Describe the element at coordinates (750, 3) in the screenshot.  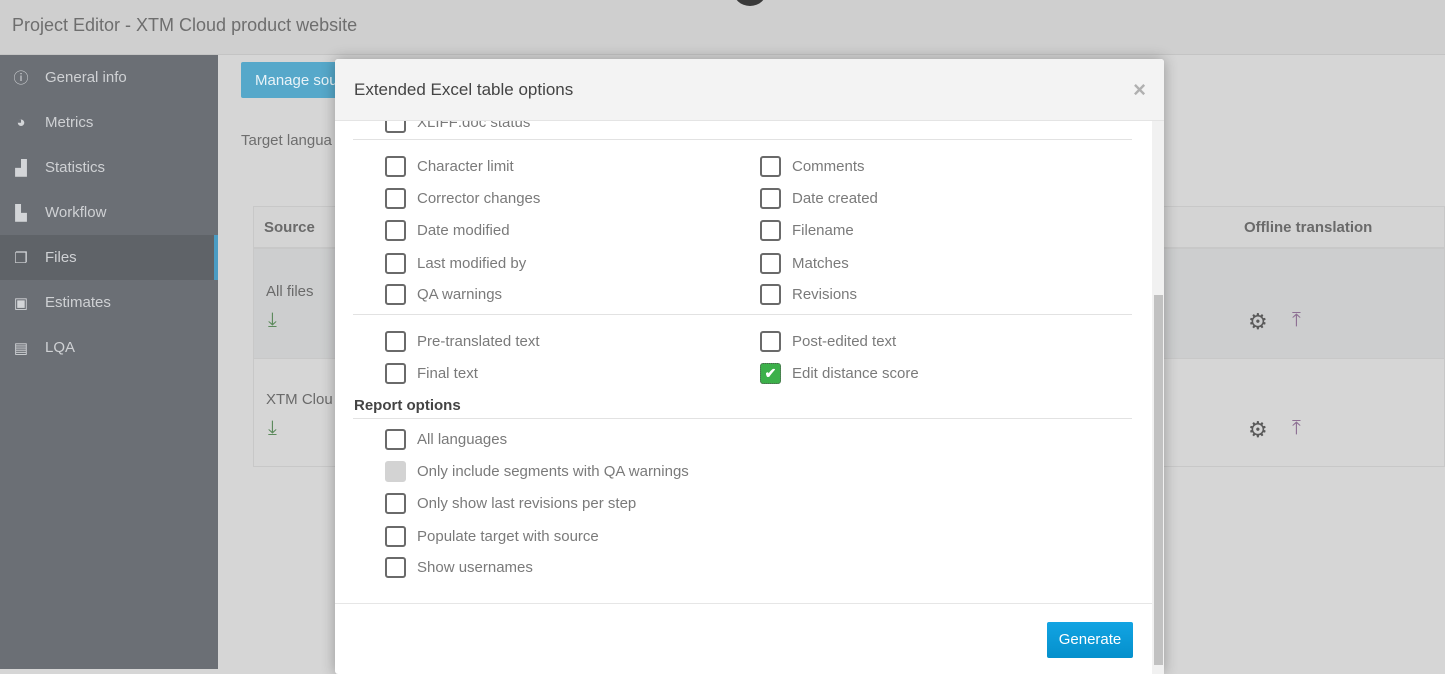
I see `avatar` at that location.